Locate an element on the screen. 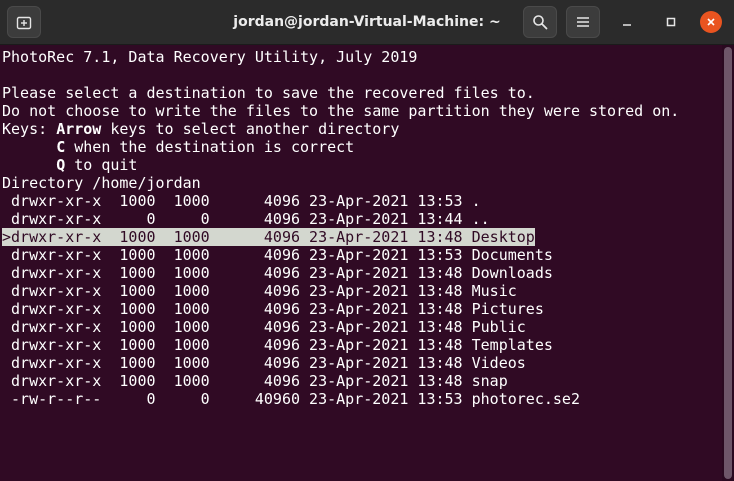 This screenshot has height=481, width=734. key-q: Q is located at coordinates (61, 165).